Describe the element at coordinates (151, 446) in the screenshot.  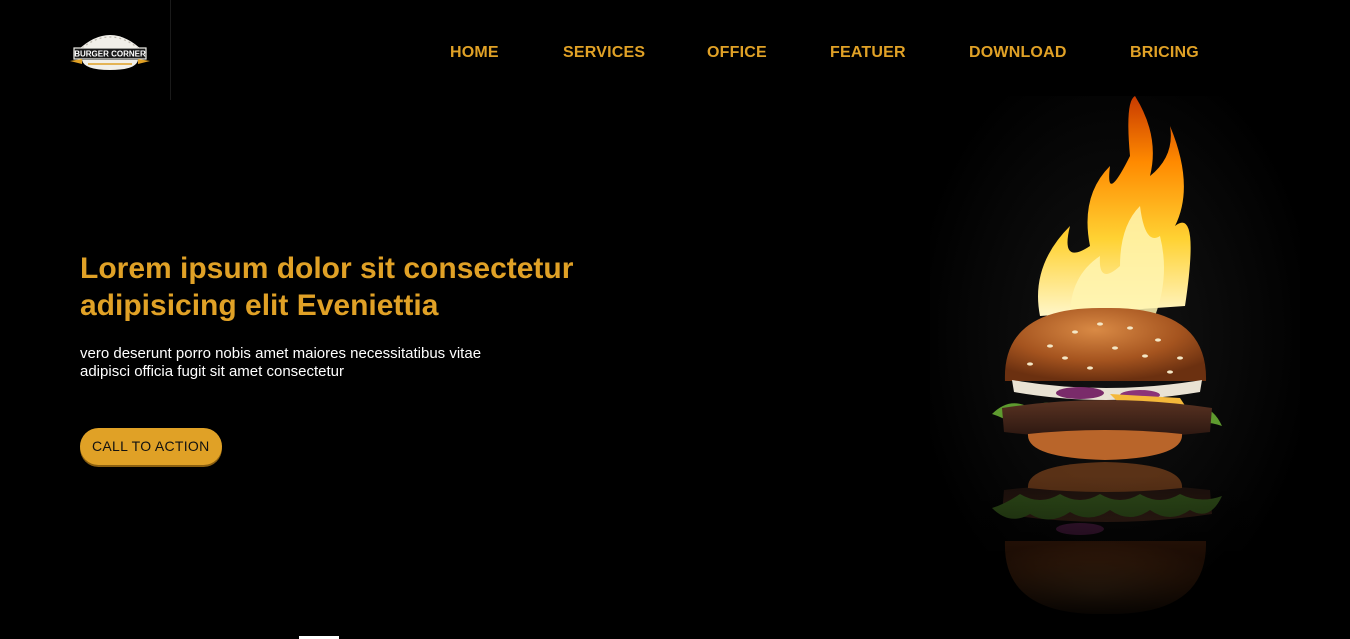
I see `call-to-action-button: CALL TO ACTION` at that location.